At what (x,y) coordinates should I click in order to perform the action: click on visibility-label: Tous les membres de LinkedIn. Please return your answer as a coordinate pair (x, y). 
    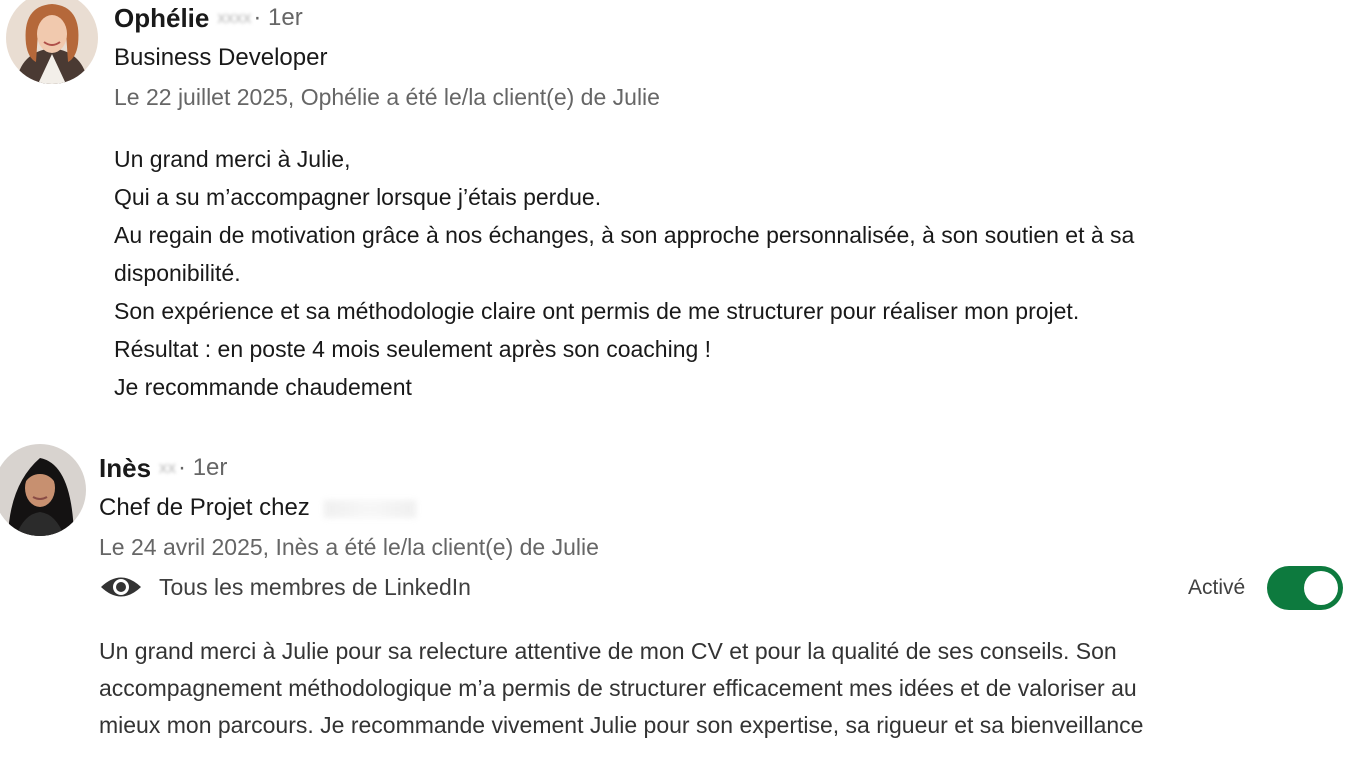
    Looking at the image, I should click on (315, 586).